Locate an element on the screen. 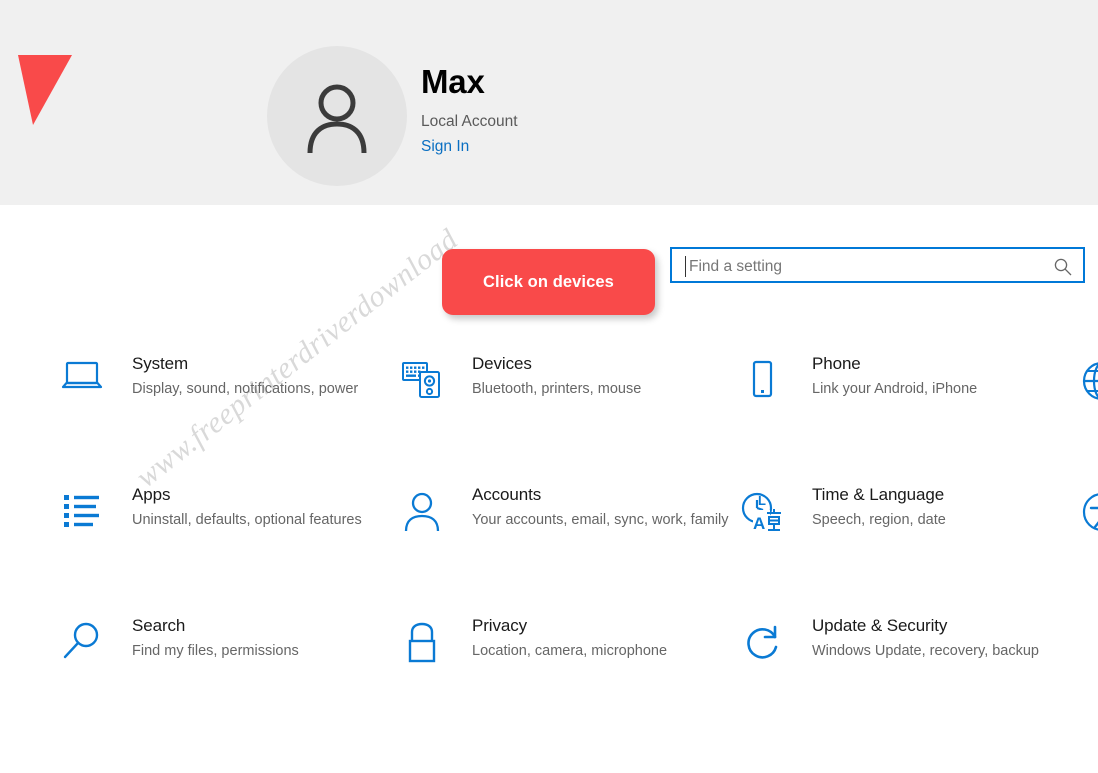 This screenshot has width=1098, height=773. tile-title: Apps is located at coordinates (151, 494).